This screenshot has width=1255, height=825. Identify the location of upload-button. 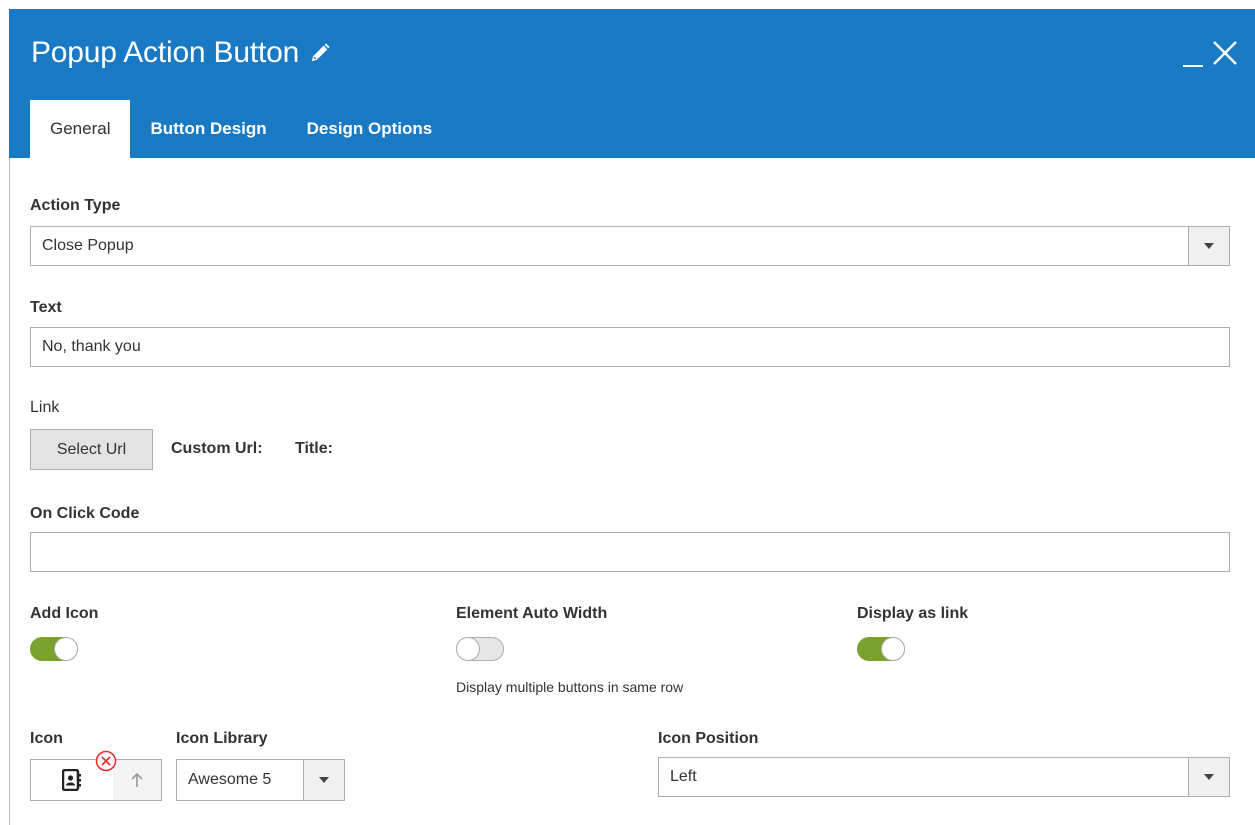
(137, 780).